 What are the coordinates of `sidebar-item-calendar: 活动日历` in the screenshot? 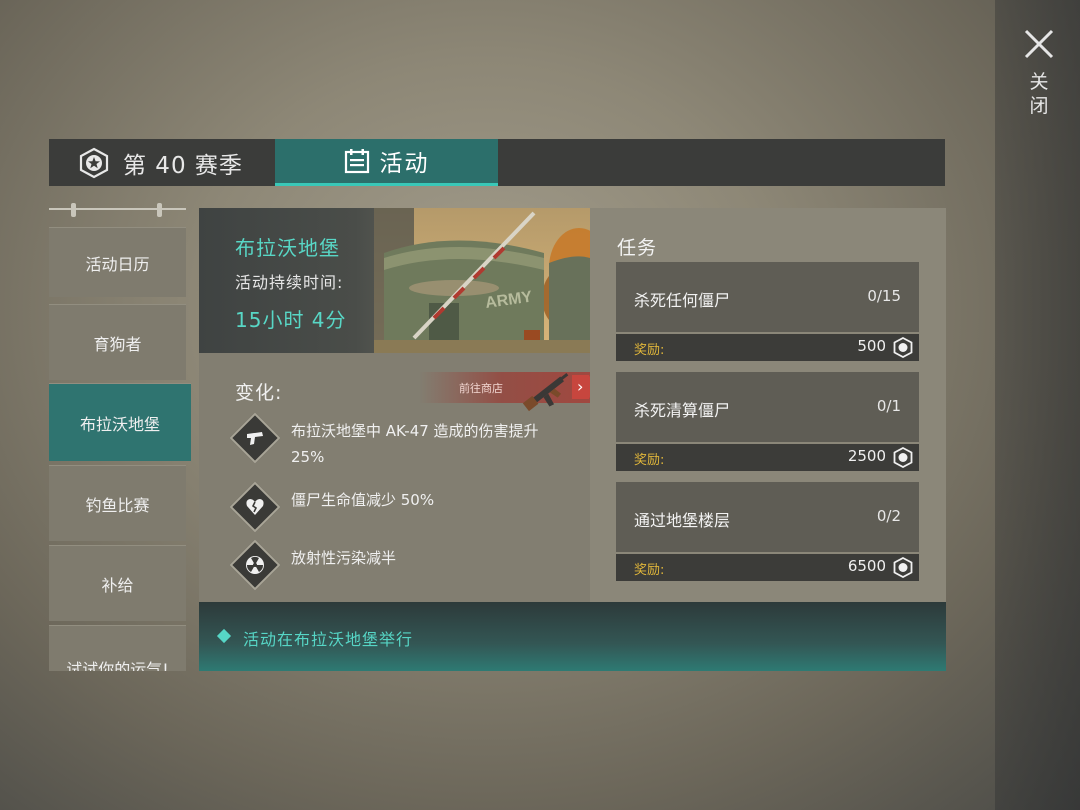 It's located at (117, 262).